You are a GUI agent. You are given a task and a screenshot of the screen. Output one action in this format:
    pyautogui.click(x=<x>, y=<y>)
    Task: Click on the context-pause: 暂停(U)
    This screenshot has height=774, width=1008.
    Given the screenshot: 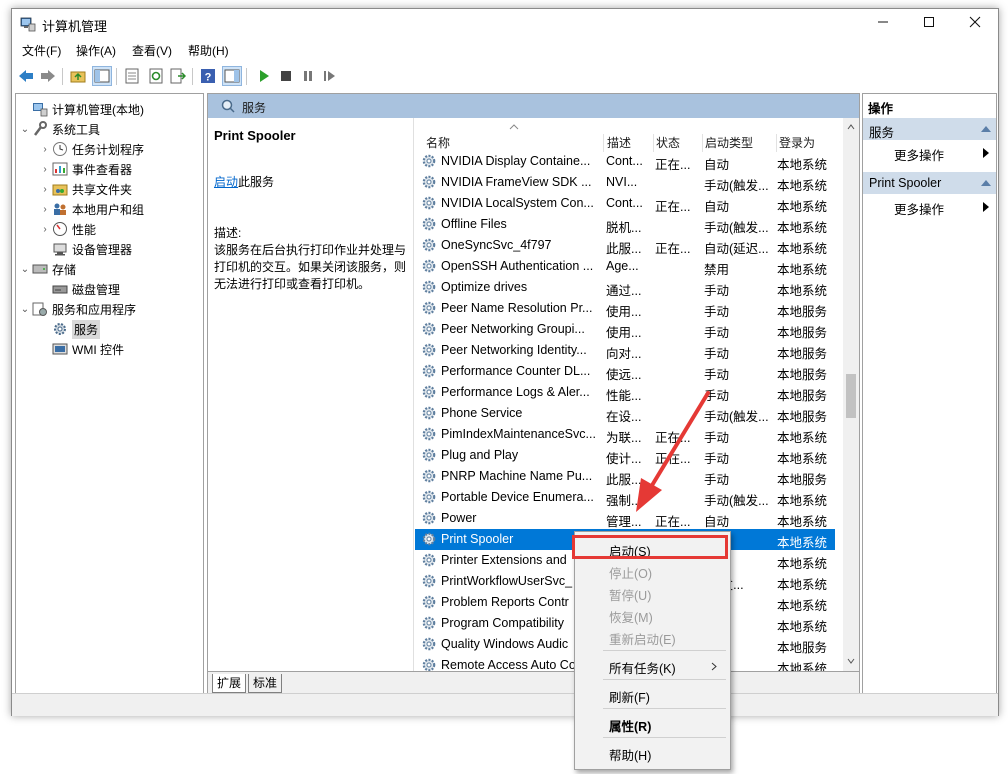 What is the action you would take?
    pyautogui.click(x=652, y=593)
    